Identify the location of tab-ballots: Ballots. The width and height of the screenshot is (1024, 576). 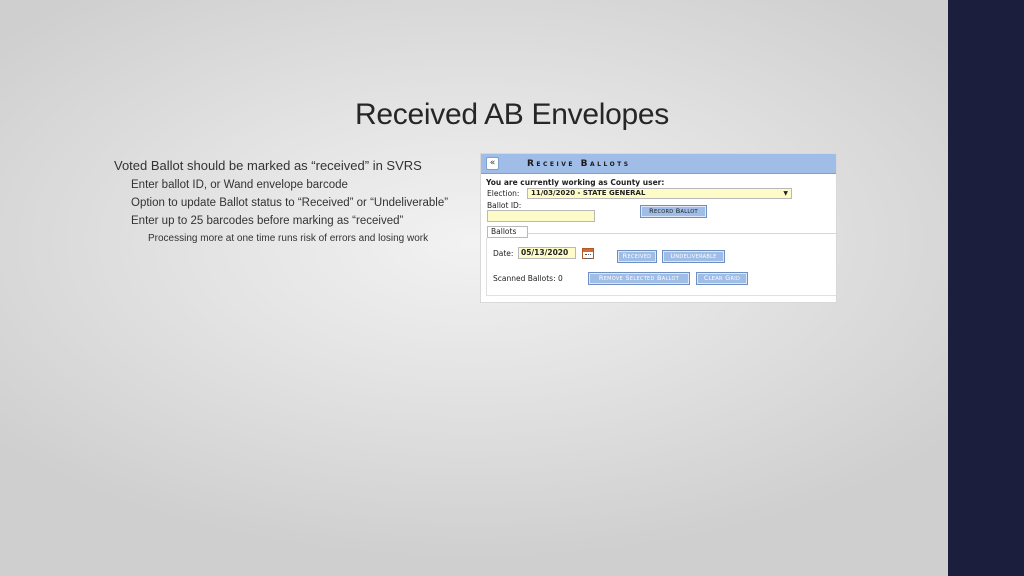
(507, 232).